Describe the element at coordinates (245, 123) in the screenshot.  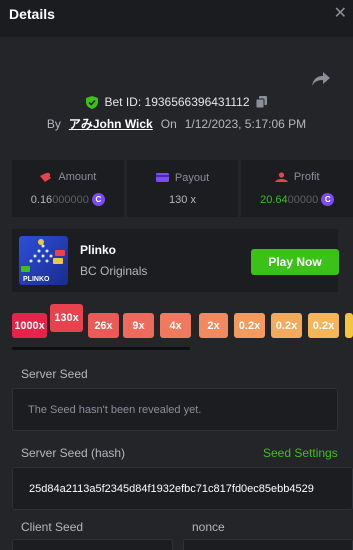
I see `bet-datetime: 1/12/2023, 5:17:06 PM` at that location.